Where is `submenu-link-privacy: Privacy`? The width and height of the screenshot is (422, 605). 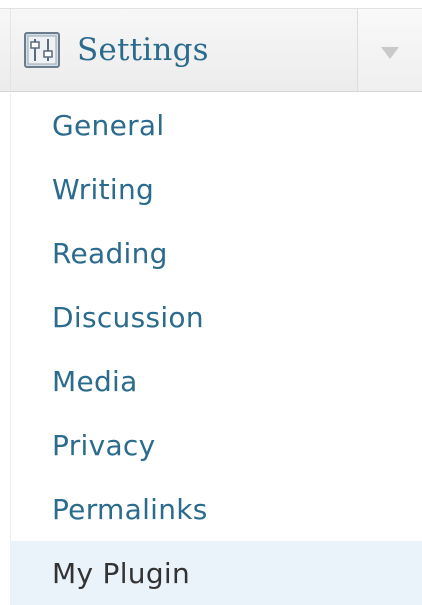
submenu-link-privacy: Privacy is located at coordinates (216, 445).